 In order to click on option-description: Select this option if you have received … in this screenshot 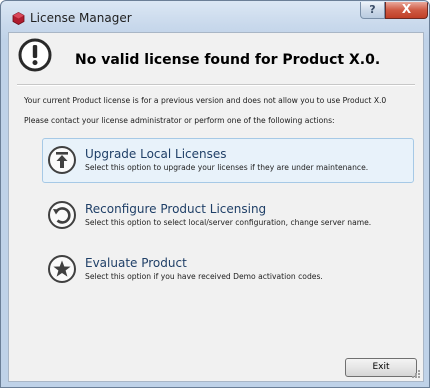, I will do `click(204, 276)`.